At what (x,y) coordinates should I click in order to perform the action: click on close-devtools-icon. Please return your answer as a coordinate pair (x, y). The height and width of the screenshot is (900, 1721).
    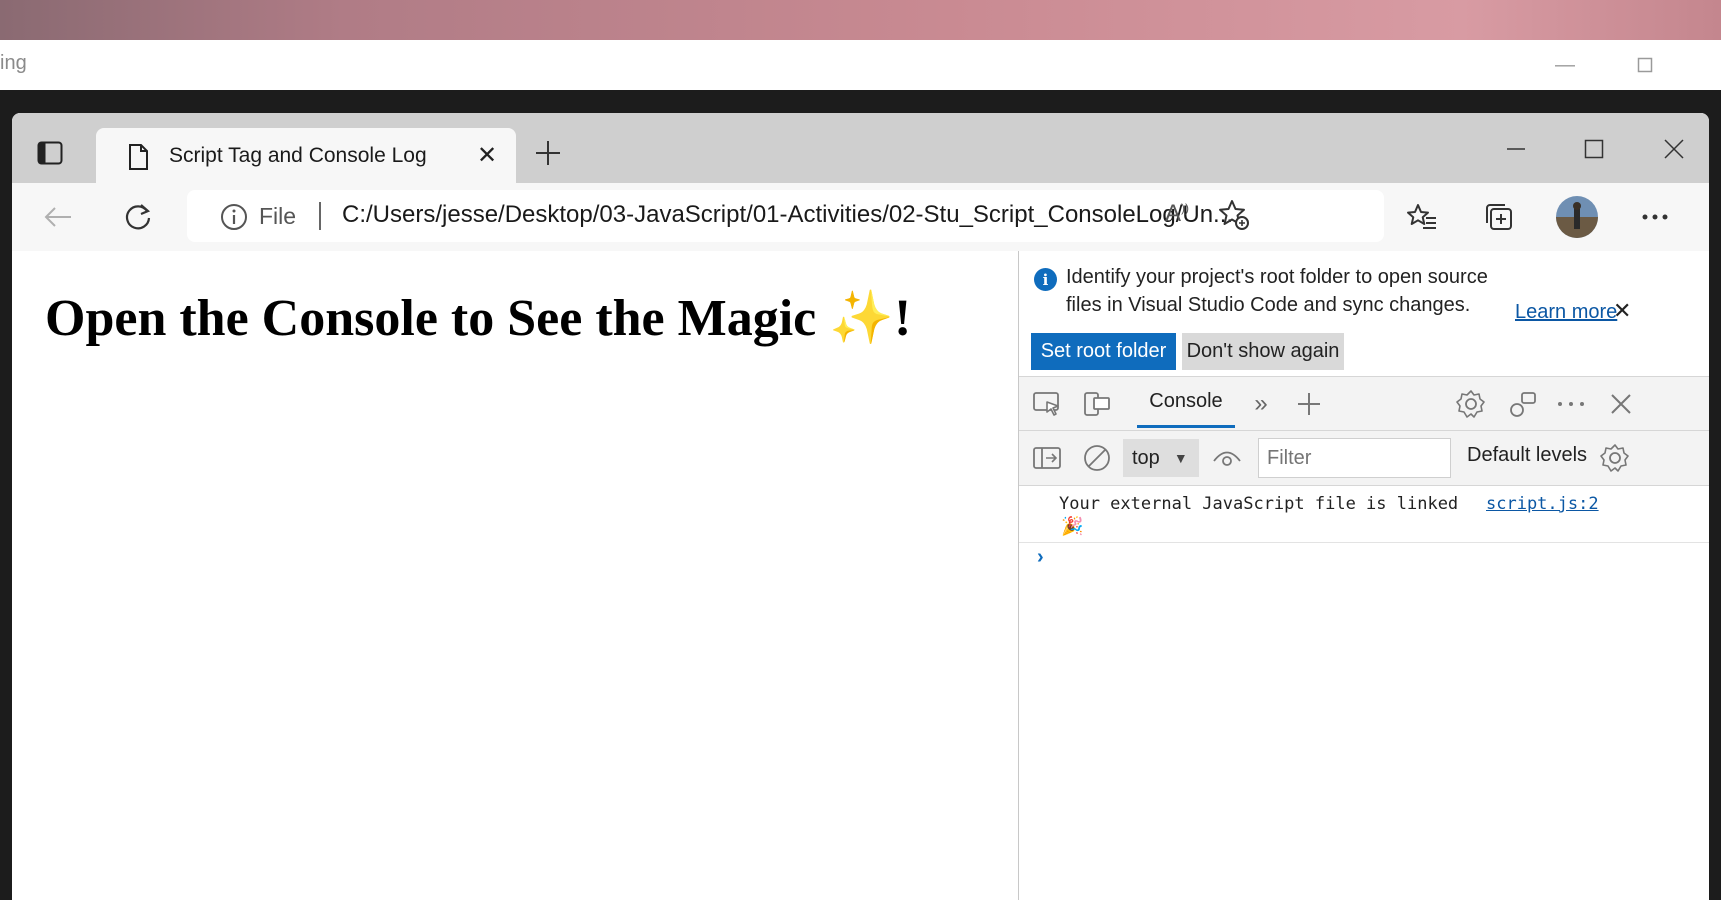
    Looking at the image, I should click on (1621, 404).